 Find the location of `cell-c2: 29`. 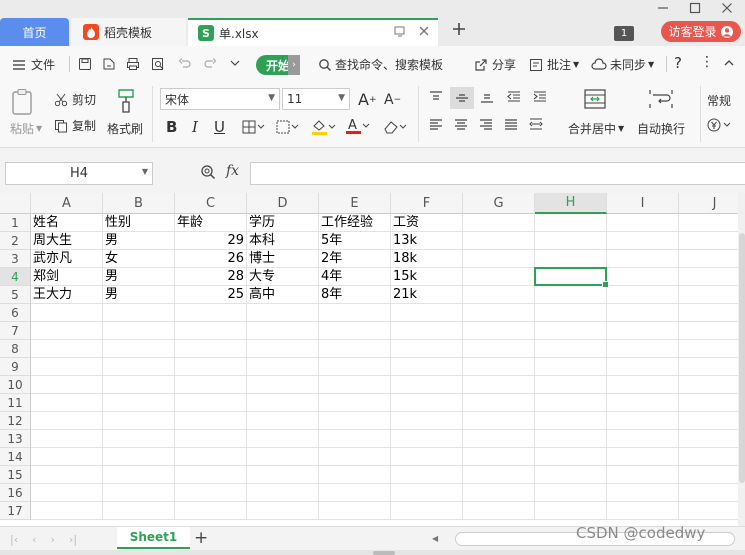

cell-c2: 29 is located at coordinates (211, 241).